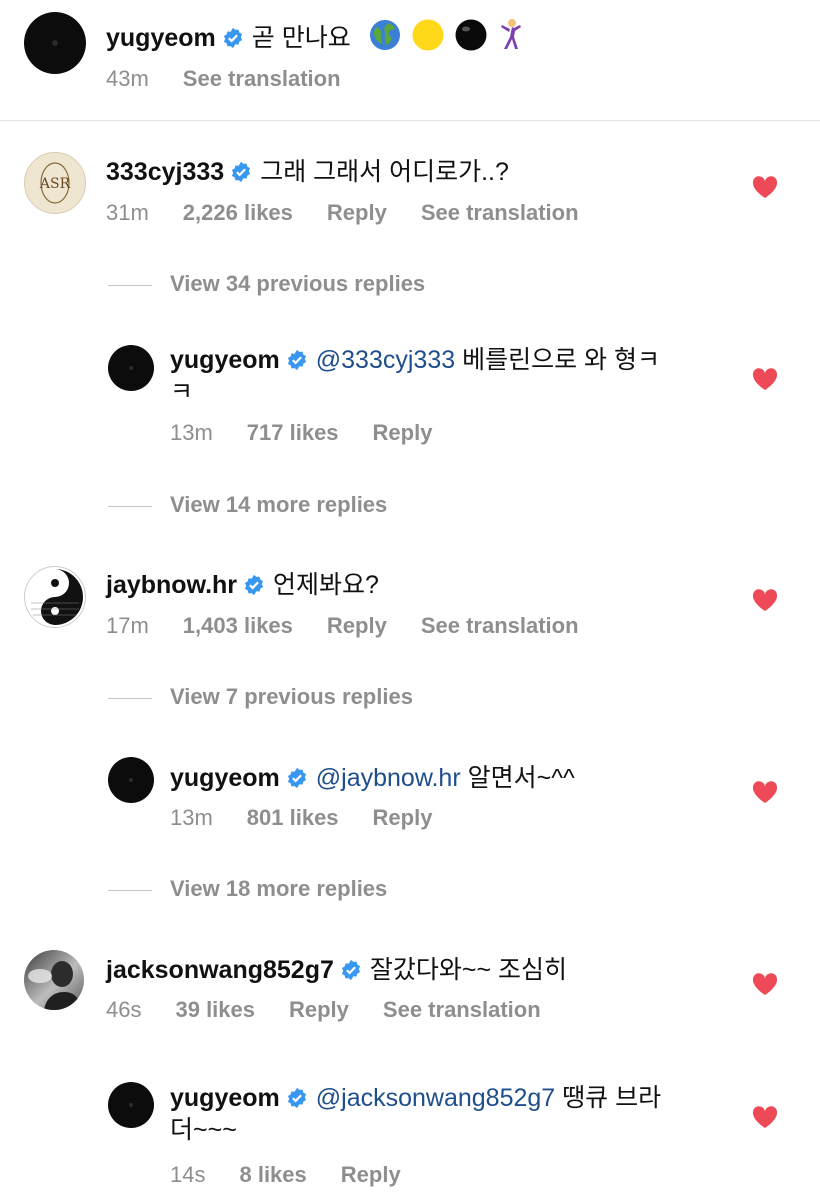 This screenshot has height=1200, width=820. Describe the element at coordinates (385, 360) in the screenshot. I see `mention-link: @333cyj333` at that location.